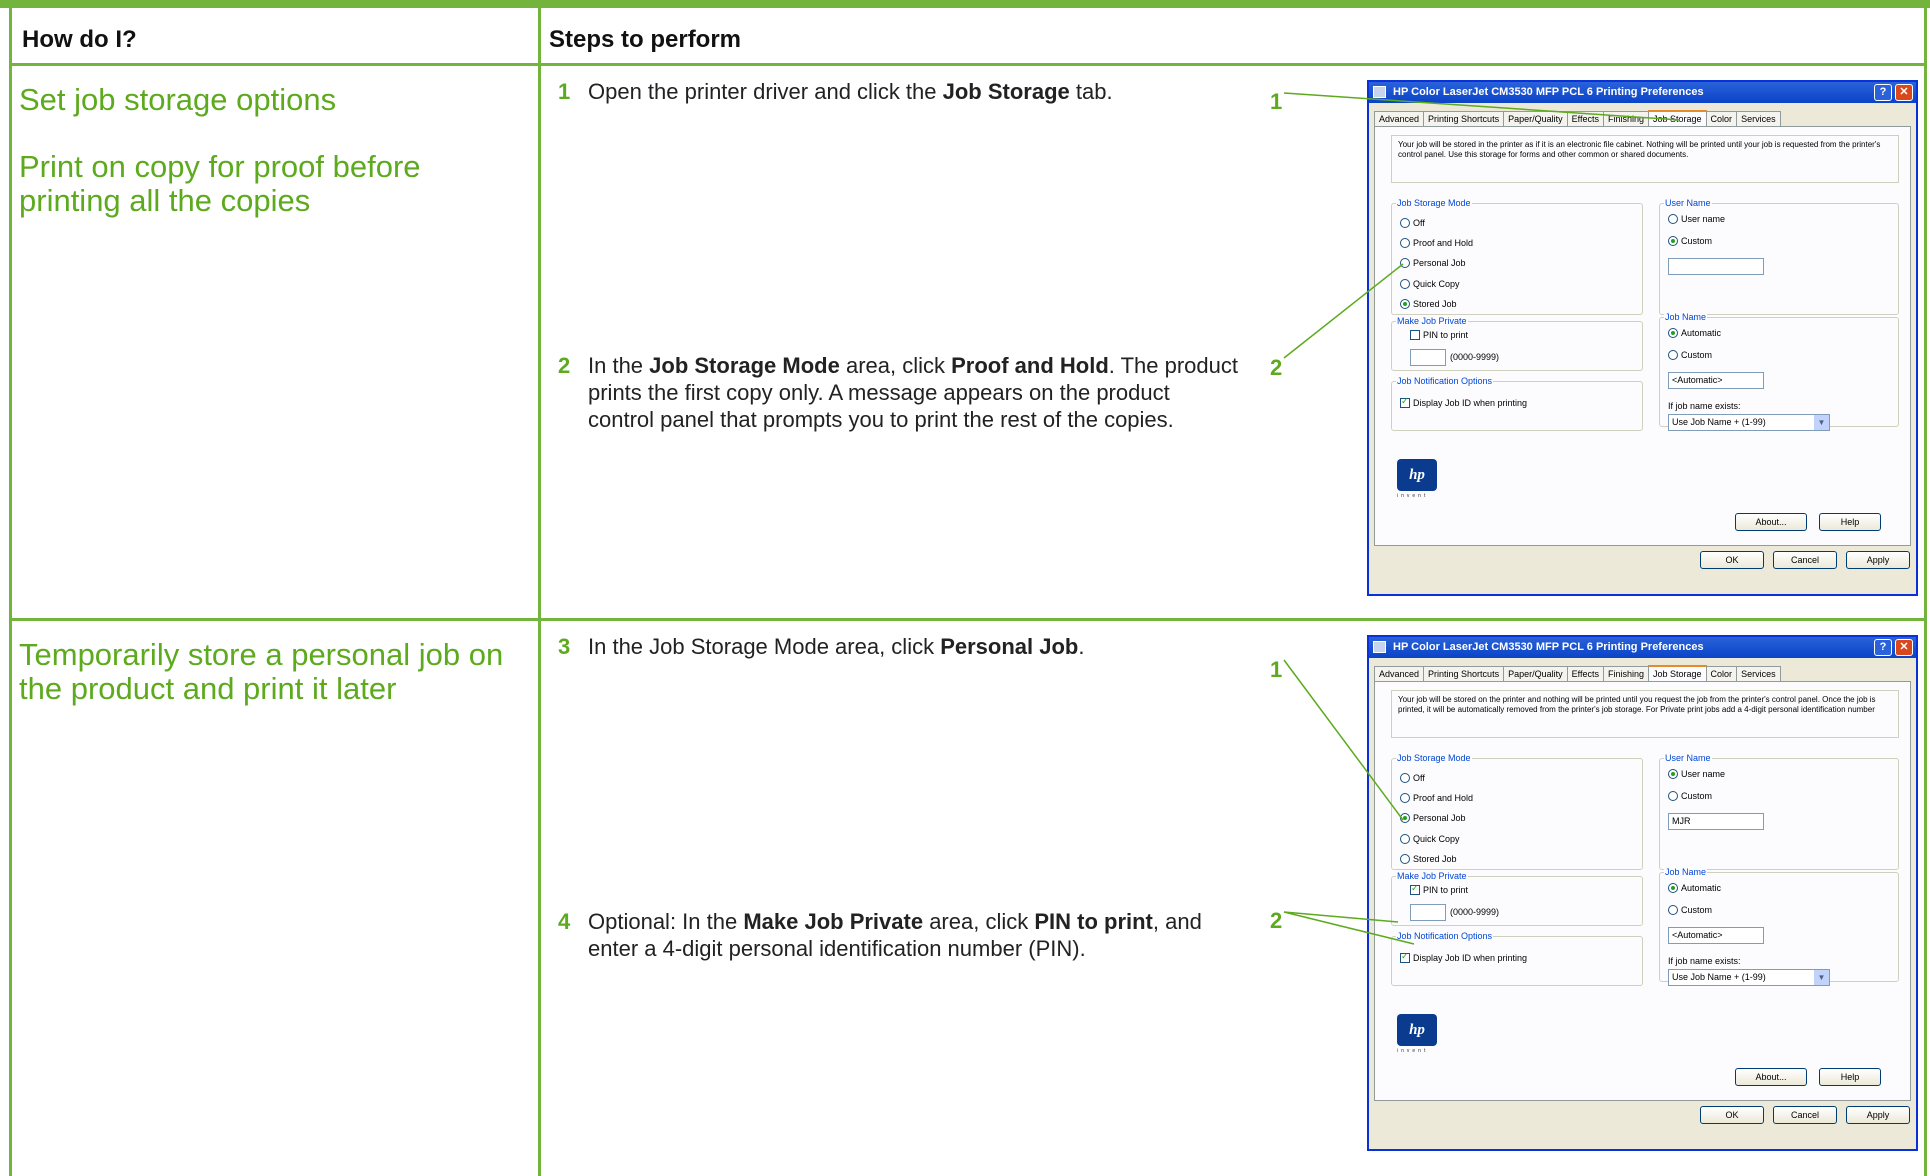  Describe the element at coordinates (1716, 821) in the screenshot. I see `user-name-input: MJR` at that location.